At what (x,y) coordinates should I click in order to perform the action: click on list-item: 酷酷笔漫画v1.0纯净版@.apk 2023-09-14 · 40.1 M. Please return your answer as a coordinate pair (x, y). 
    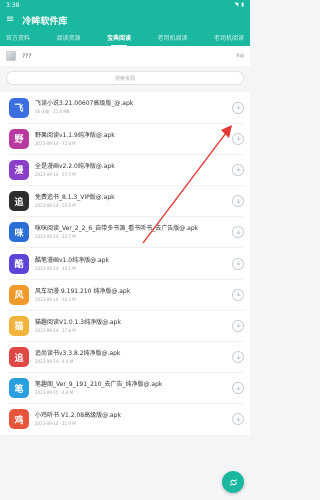
    Looking at the image, I should click on (125, 264).